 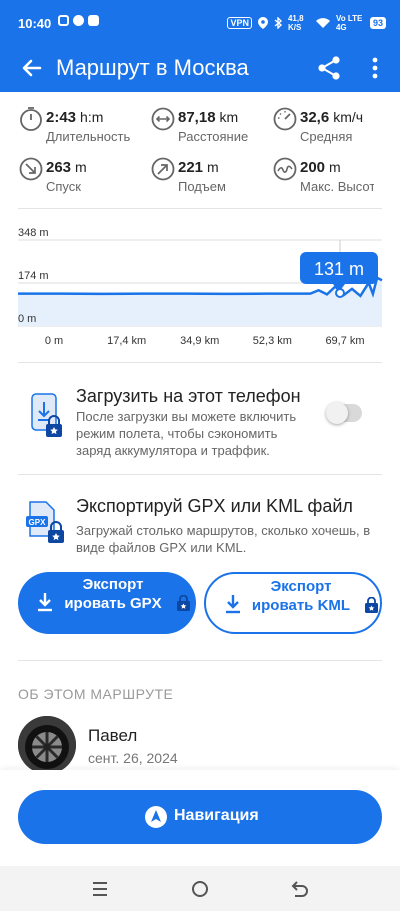 What do you see at coordinates (46, 415) in the screenshot?
I see `phone-download-lock-icon` at bounding box center [46, 415].